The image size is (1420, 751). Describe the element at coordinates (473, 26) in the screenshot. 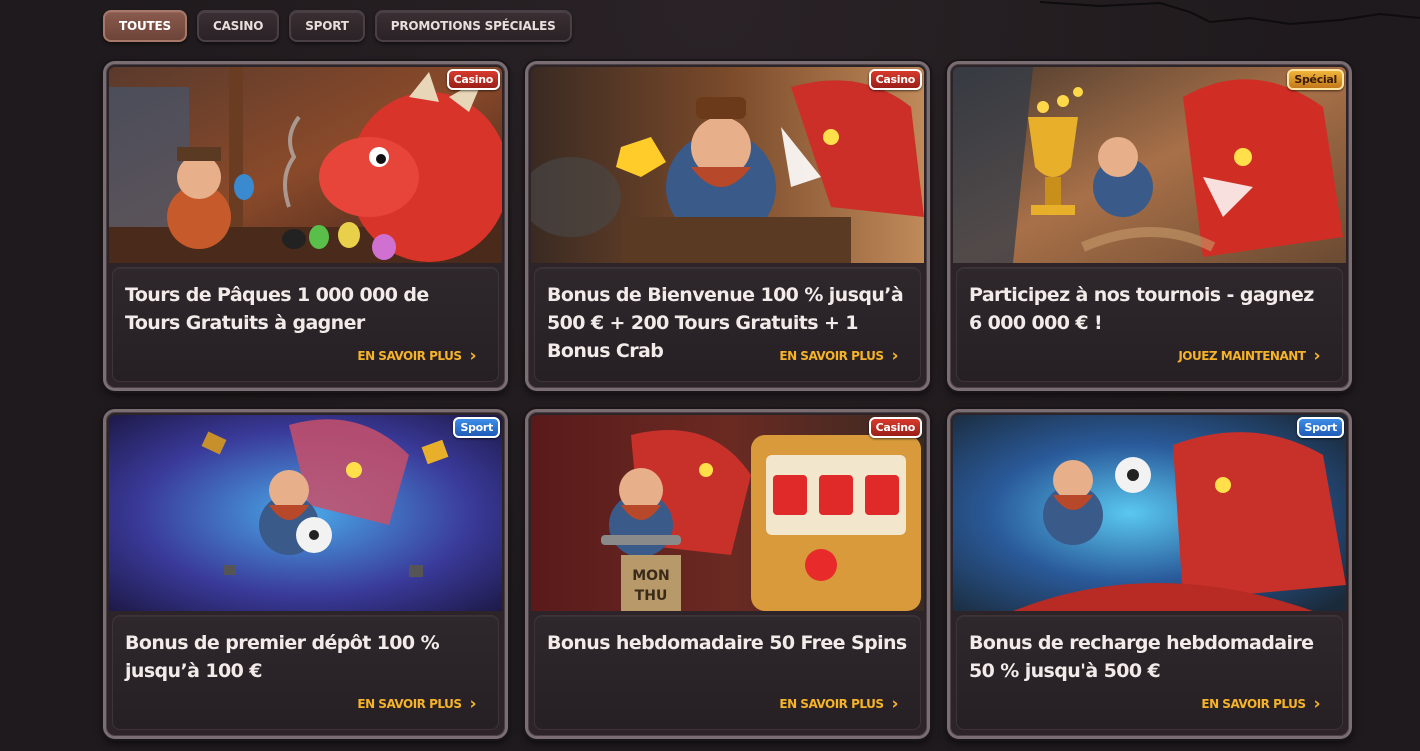

I see `tab-special-promotions: PROMOTIONS SPÉCIALES` at that location.